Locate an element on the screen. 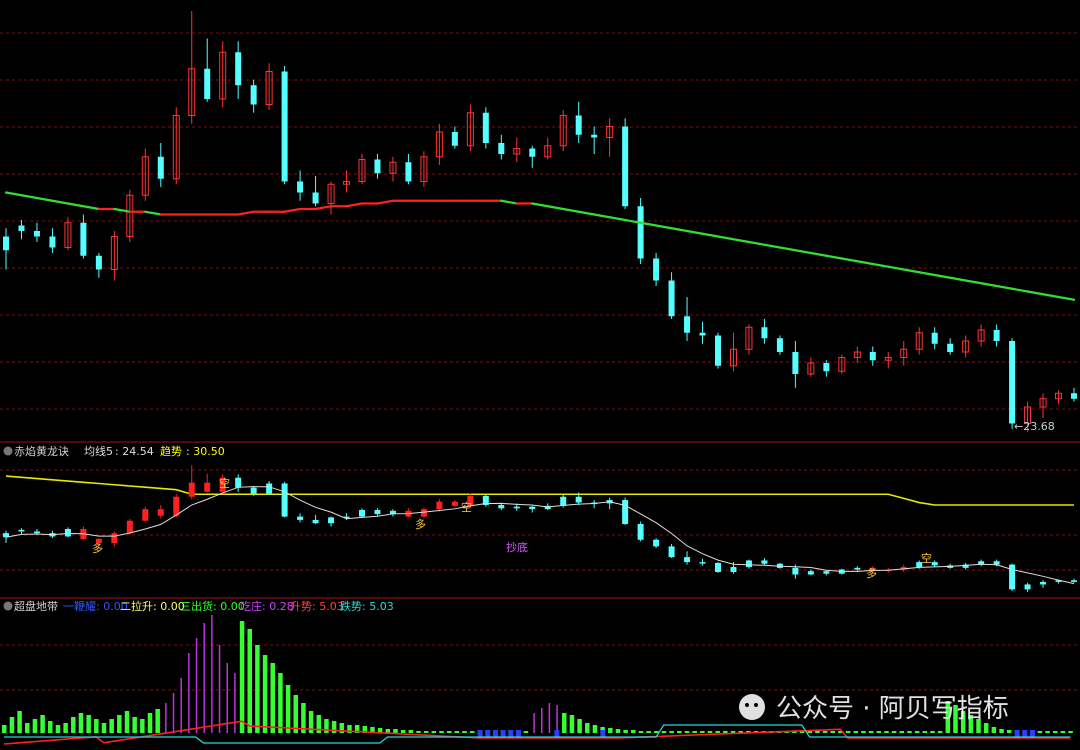 The image size is (1080, 750). signal-short-1: 空 is located at coordinates (224, 483).